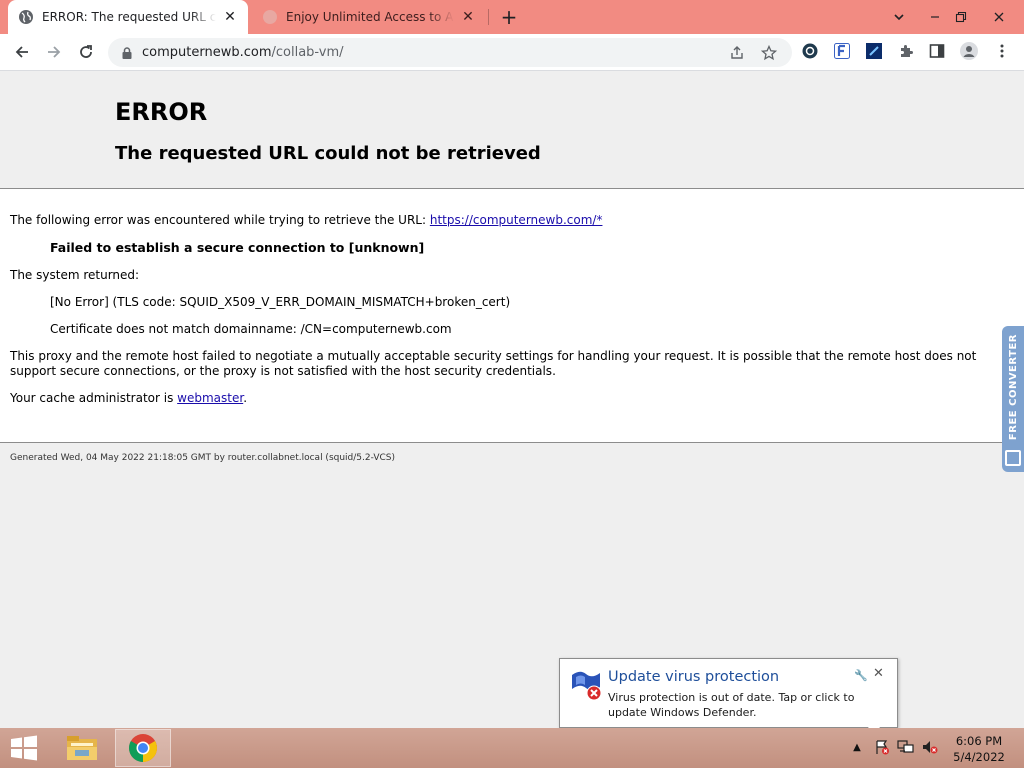 This screenshot has width=1024, height=768. I want to click on wrench-icon: 🔧, so click(861, 675).